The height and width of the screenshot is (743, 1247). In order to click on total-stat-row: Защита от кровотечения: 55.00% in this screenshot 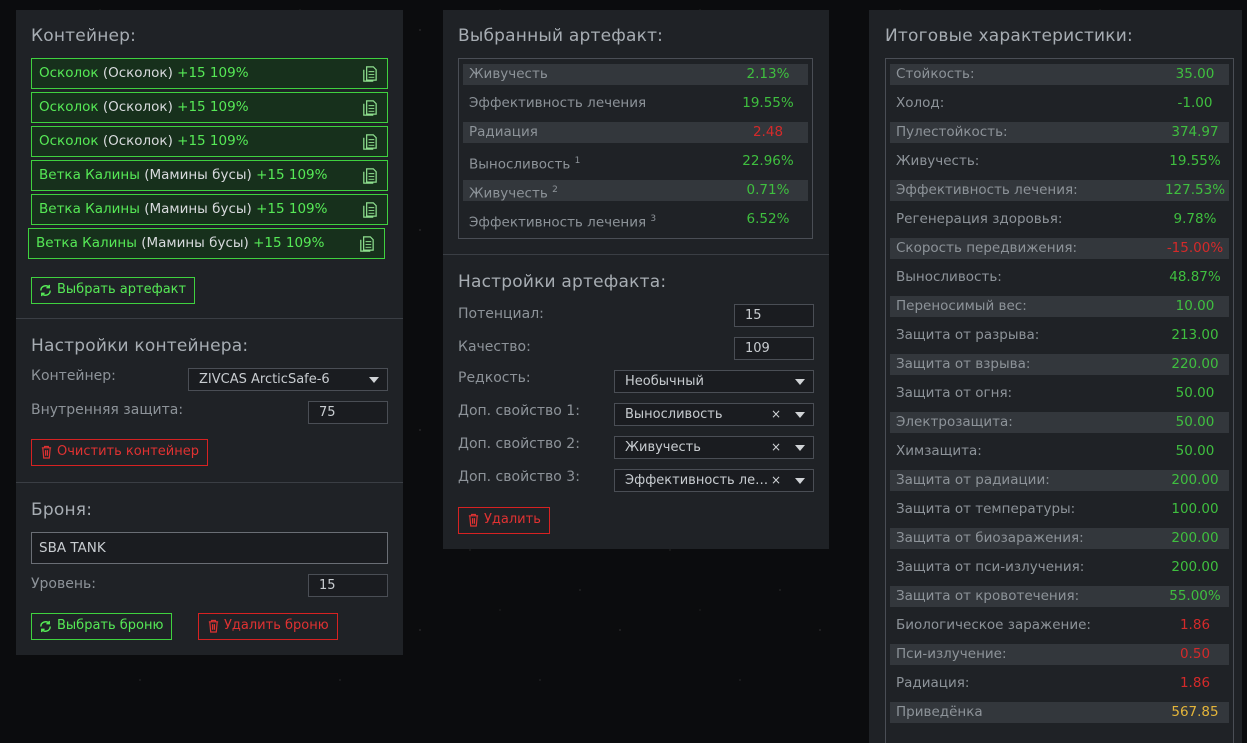, I will do `click(1059, 596)`.